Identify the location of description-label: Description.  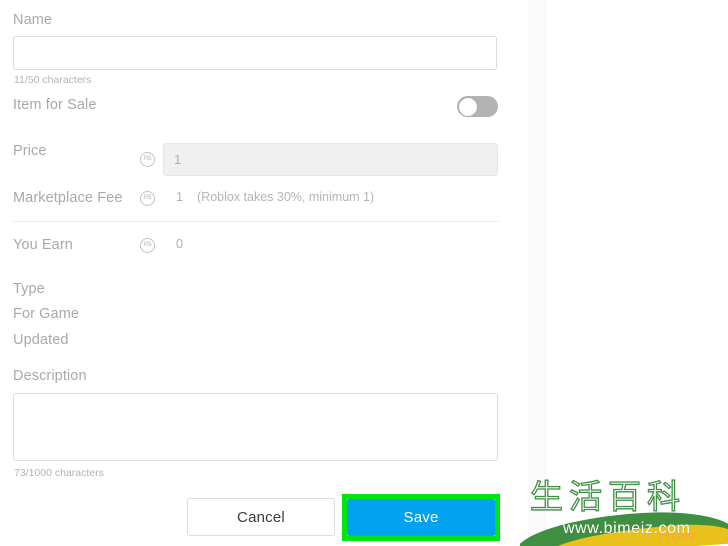
(50, 376).